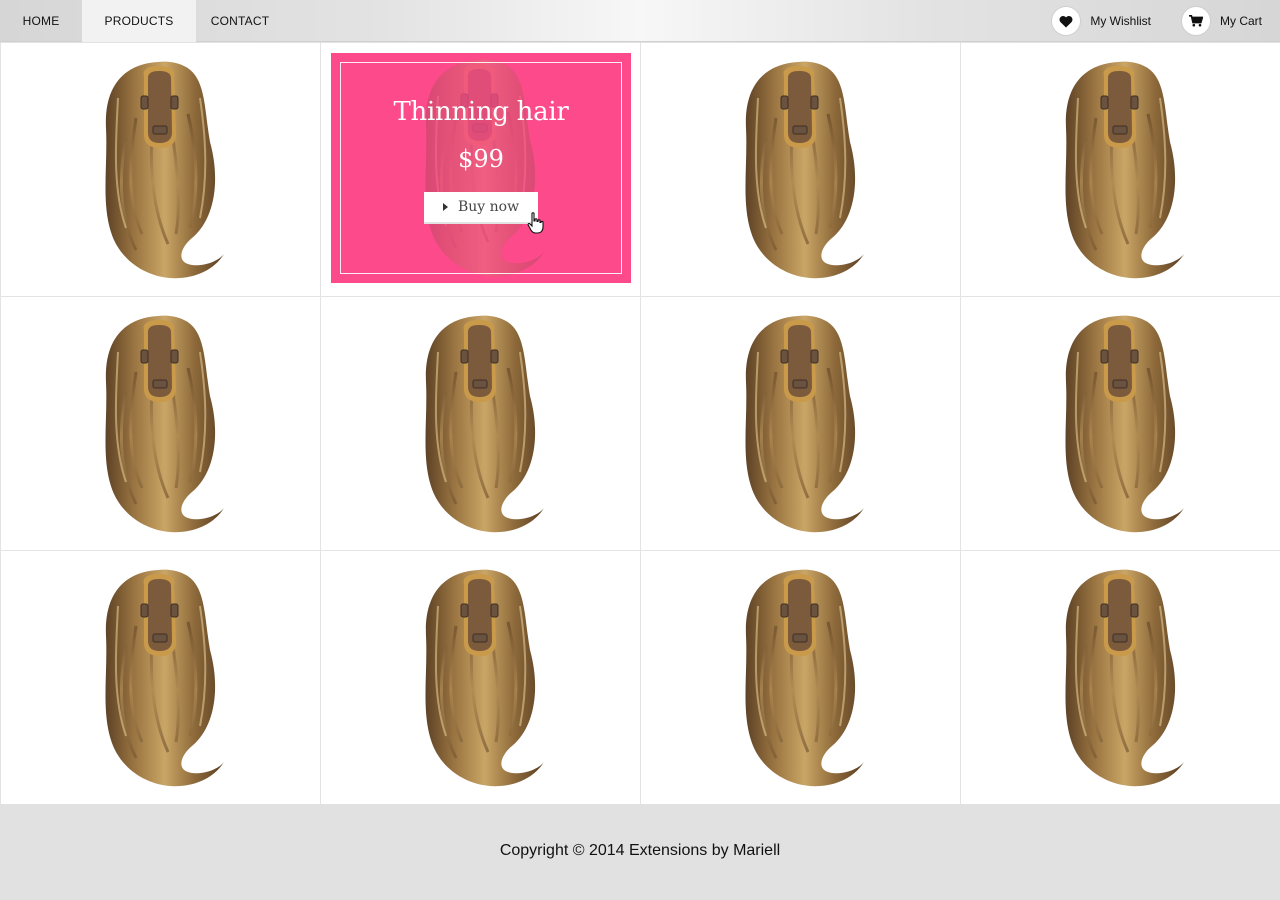 The height and width of the screenshot is (900, 1280). I want to click on cart-link: My Cart, so click(1221, 21).